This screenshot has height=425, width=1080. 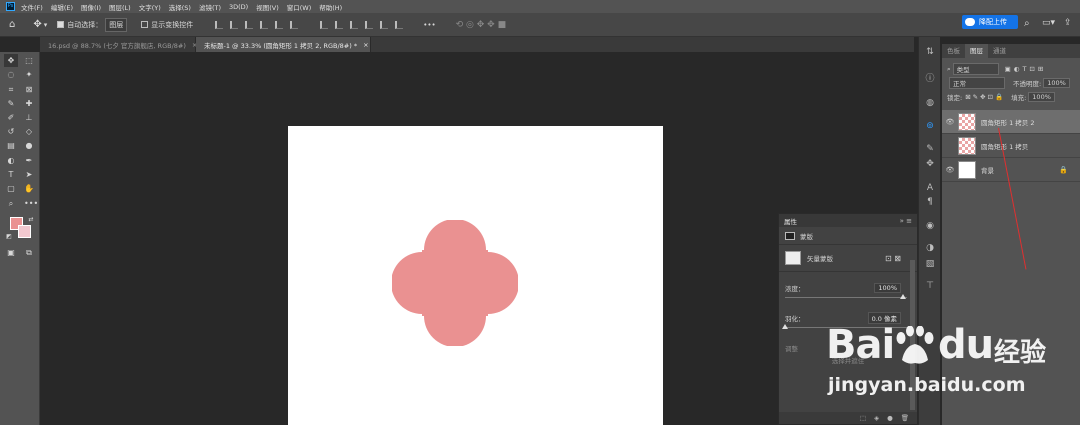 What do you see at coordinates (930, 52) in the screenshot?
I see `history-icon: ⇅` at bounding box center [930, 52].